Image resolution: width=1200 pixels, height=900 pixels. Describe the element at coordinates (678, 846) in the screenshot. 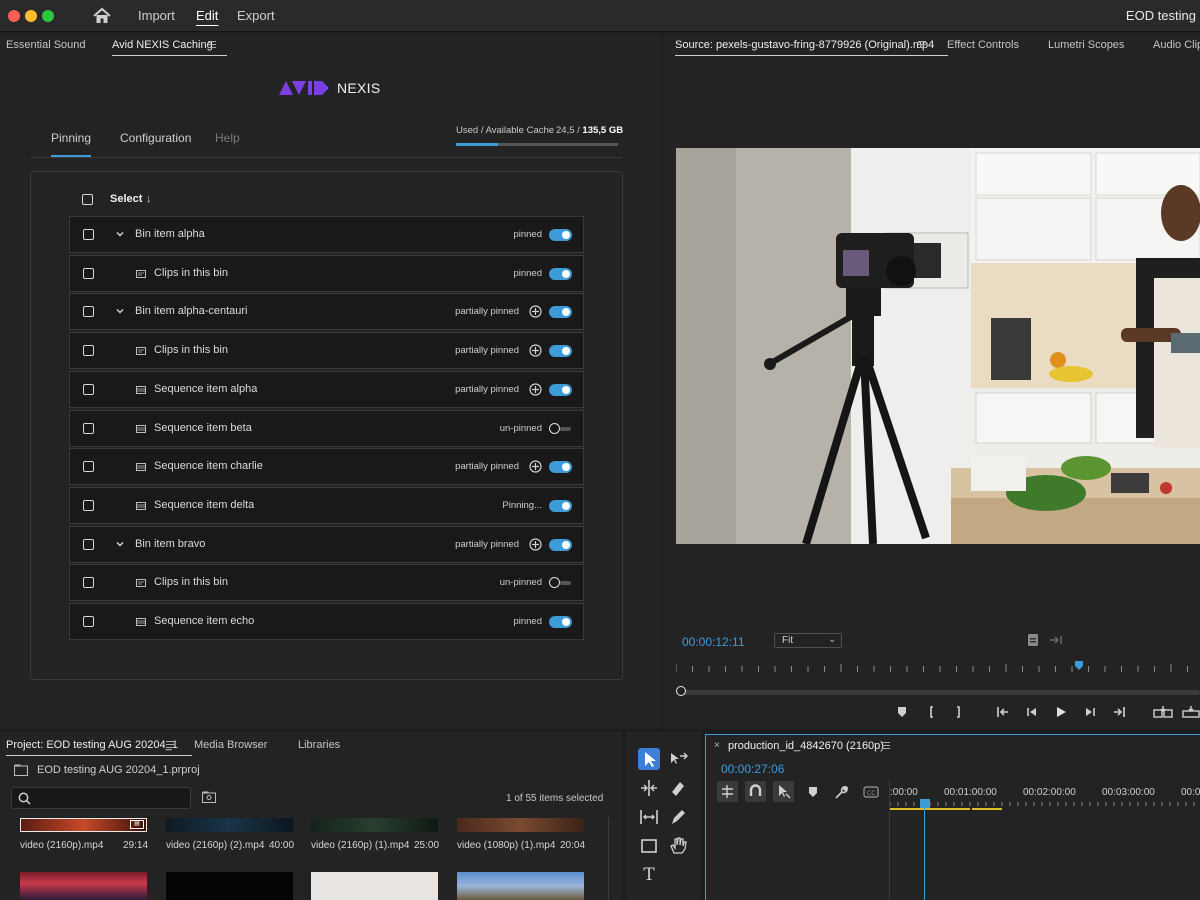

I see `hand-tool-icon` at that location.